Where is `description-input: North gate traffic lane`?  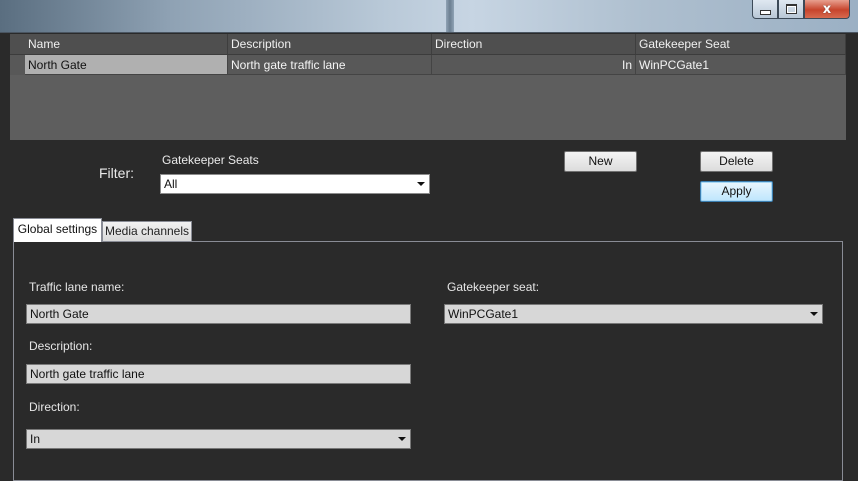
description-input: North gate traffic lane is located at coordinates (218, 374).